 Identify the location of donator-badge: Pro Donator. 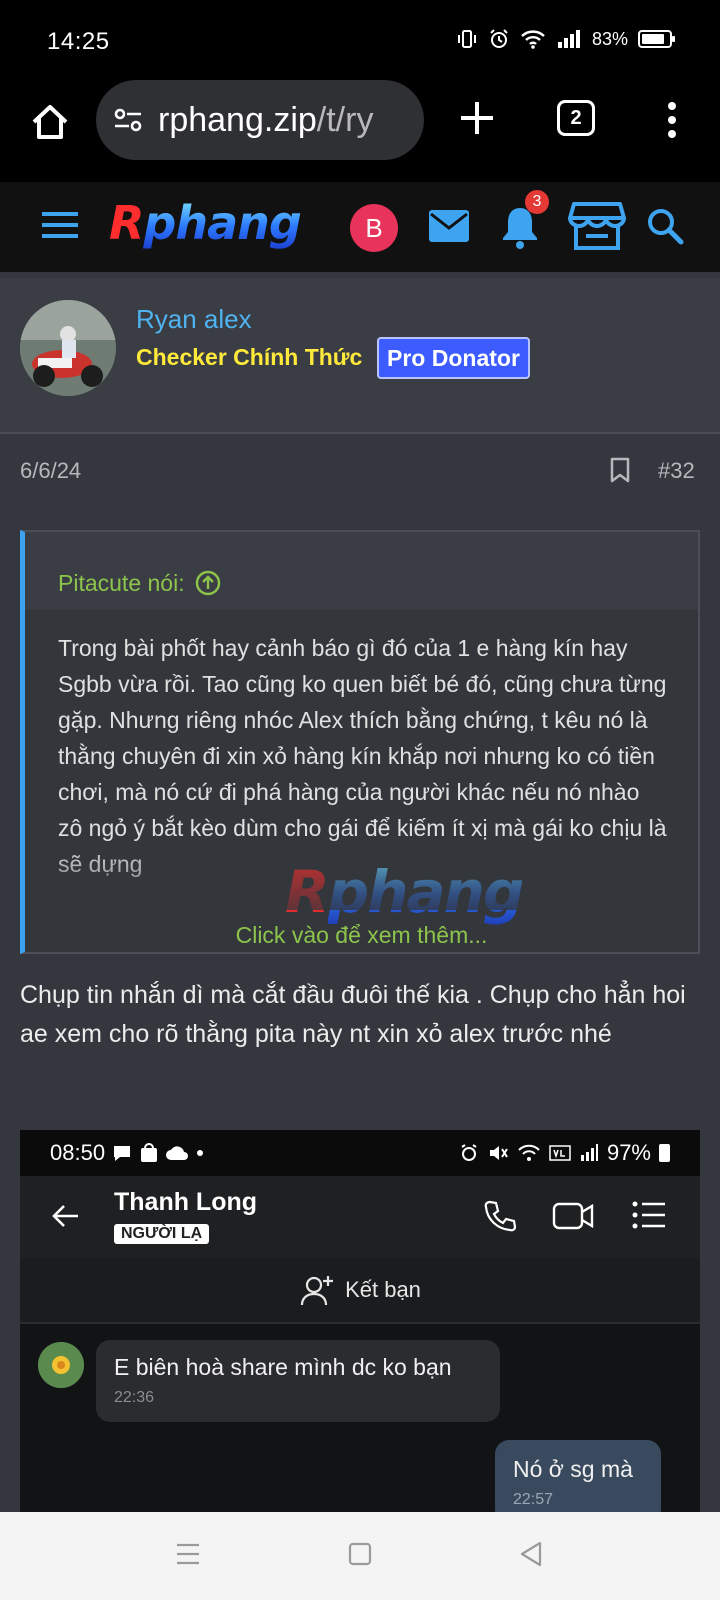
(453, 358).